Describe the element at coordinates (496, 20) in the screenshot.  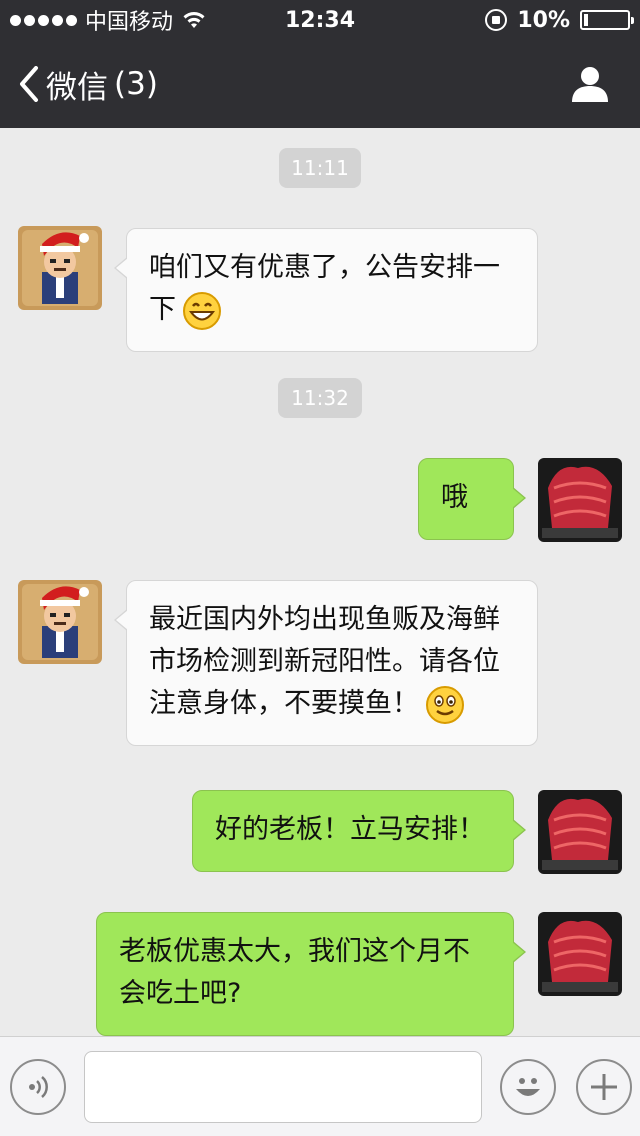
I see `rotation-lock-icon` at that location.